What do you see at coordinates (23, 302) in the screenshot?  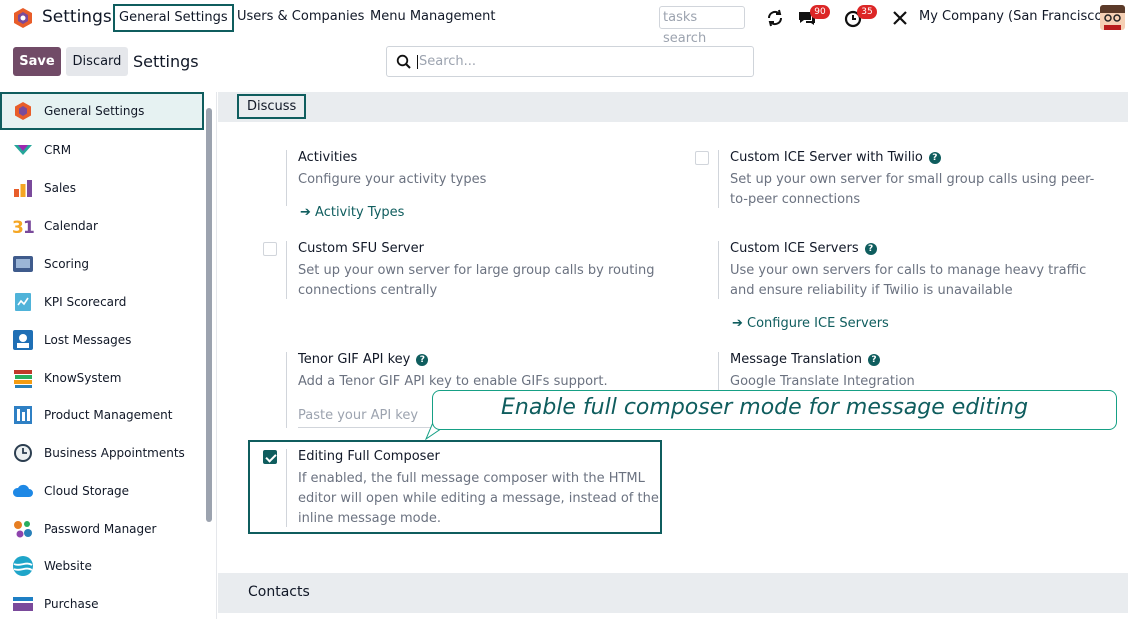 I see `kpi-scorecard-icon` at bounding box center [23, 302].